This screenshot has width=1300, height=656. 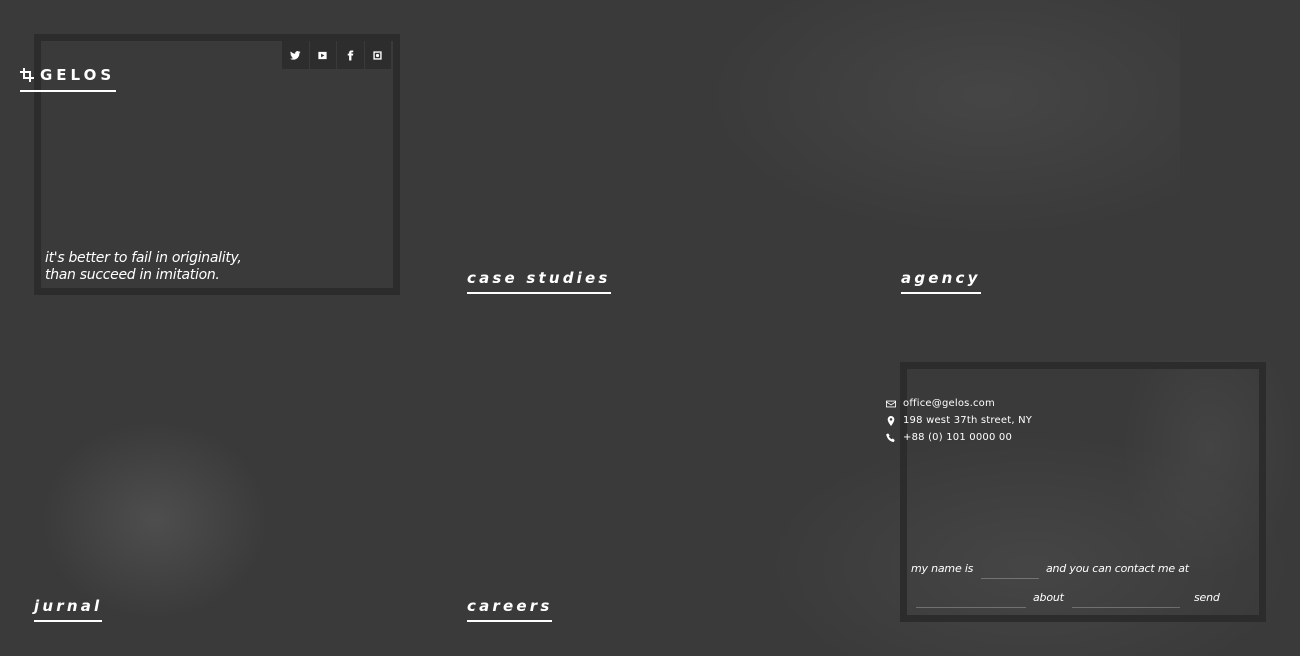 What do you see at coordinates (891, 420) in the screenshot?
I see `map-pin-icon` at bounding box center [891, 420].